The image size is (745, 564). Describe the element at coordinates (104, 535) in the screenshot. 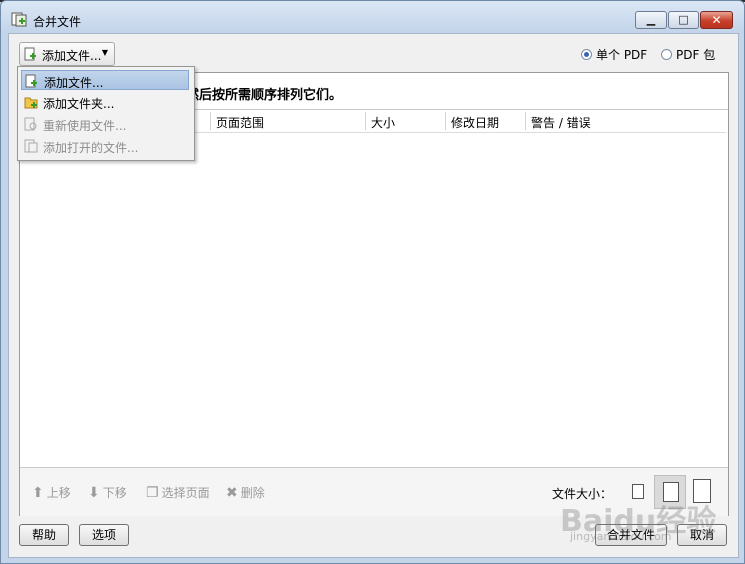

I see `options-button: 选项` at that location.